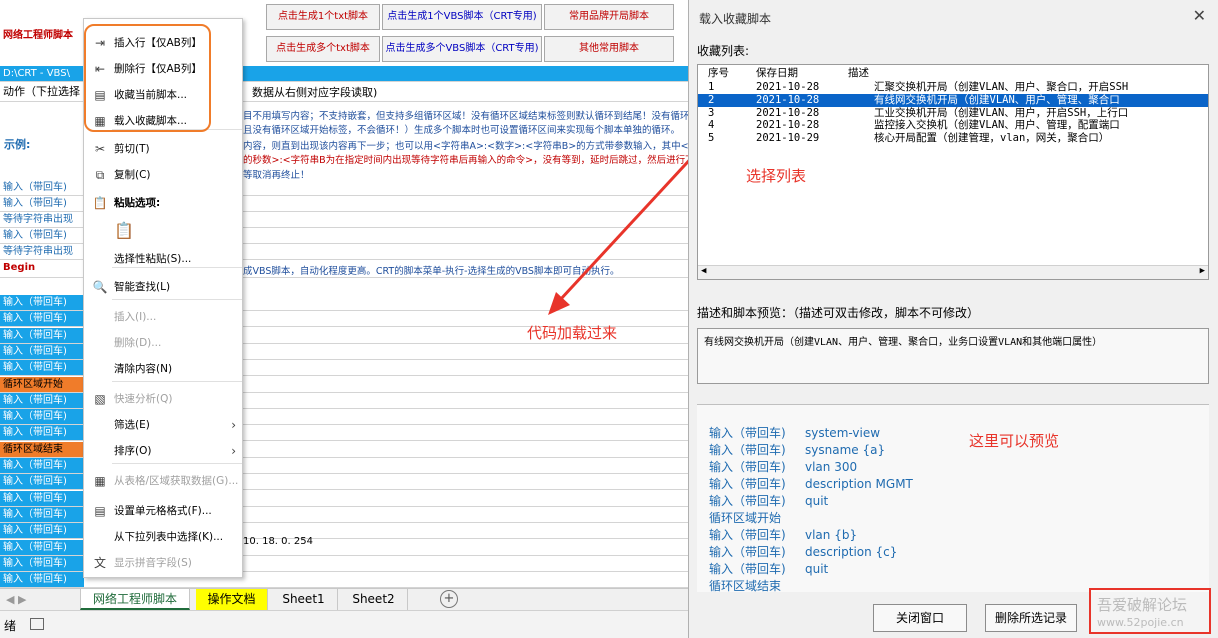  I want to click on scissors-icon: ✂, so click(100, 149).